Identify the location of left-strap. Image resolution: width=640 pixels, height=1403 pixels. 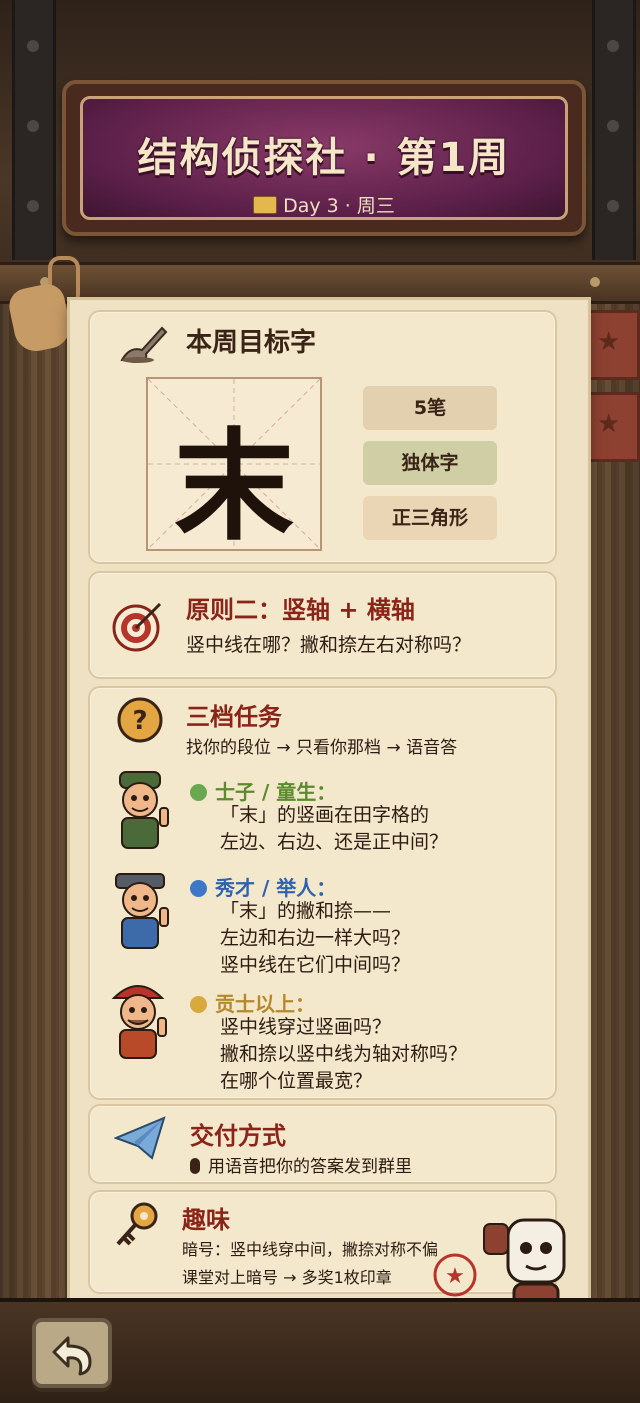
(34, 130).